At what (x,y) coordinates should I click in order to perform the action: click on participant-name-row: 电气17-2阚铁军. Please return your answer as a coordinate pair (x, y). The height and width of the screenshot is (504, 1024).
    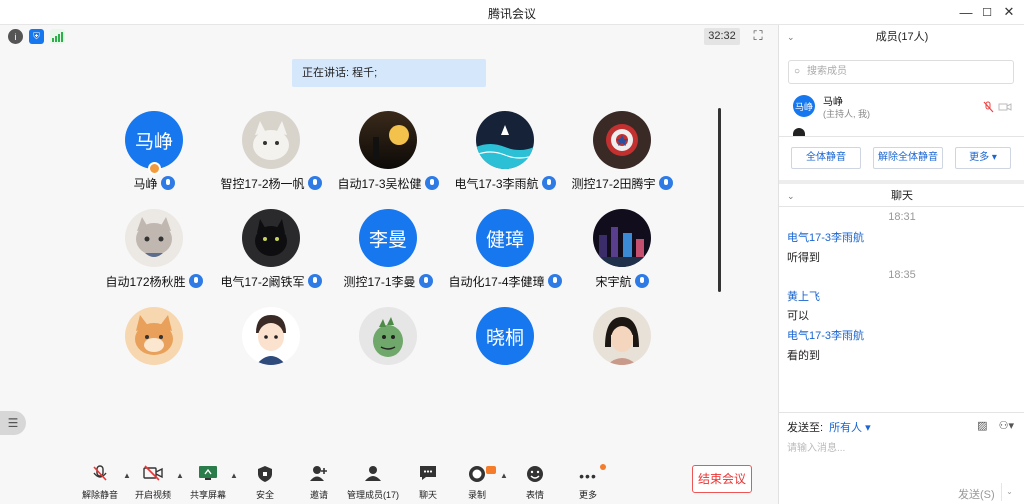
    Looking at the image, I should click on (271, 281).